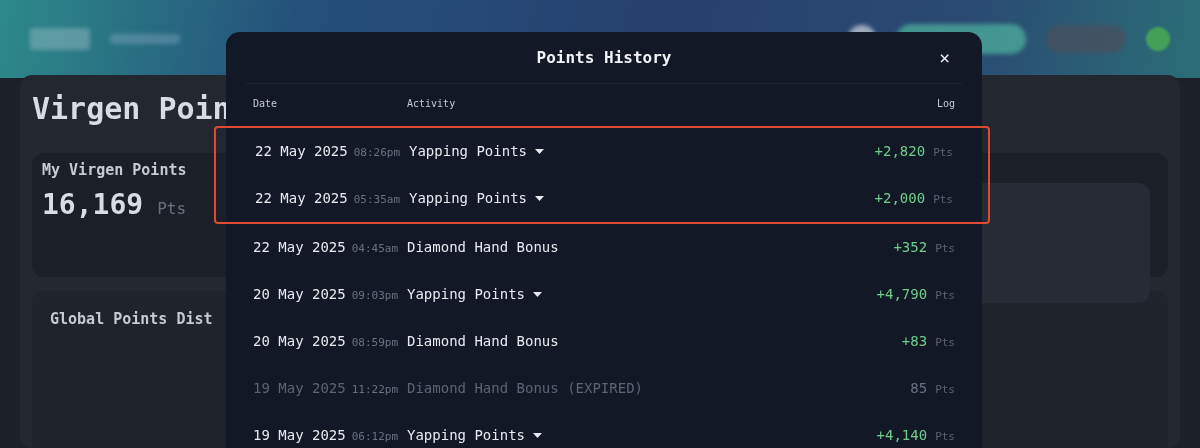  I want to click on time-text: 09:03pm, so click(375, 296).